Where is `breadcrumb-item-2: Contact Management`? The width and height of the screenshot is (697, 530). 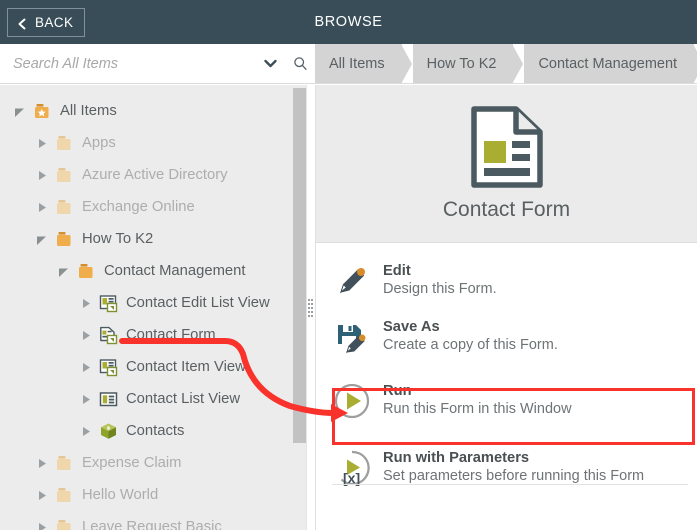 breadcrumb-item-2: Contact Management is located at coordinates (610, 63).